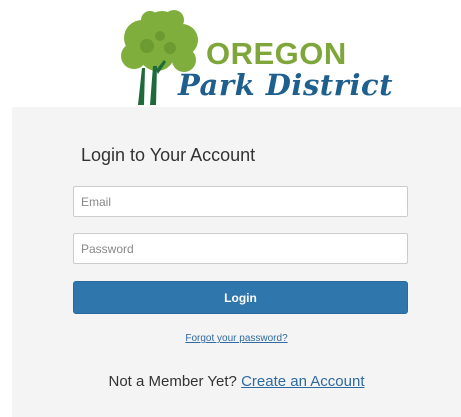 The image size is (461, 417). I want to click on email-placeholder: Email, so click(96, 201).